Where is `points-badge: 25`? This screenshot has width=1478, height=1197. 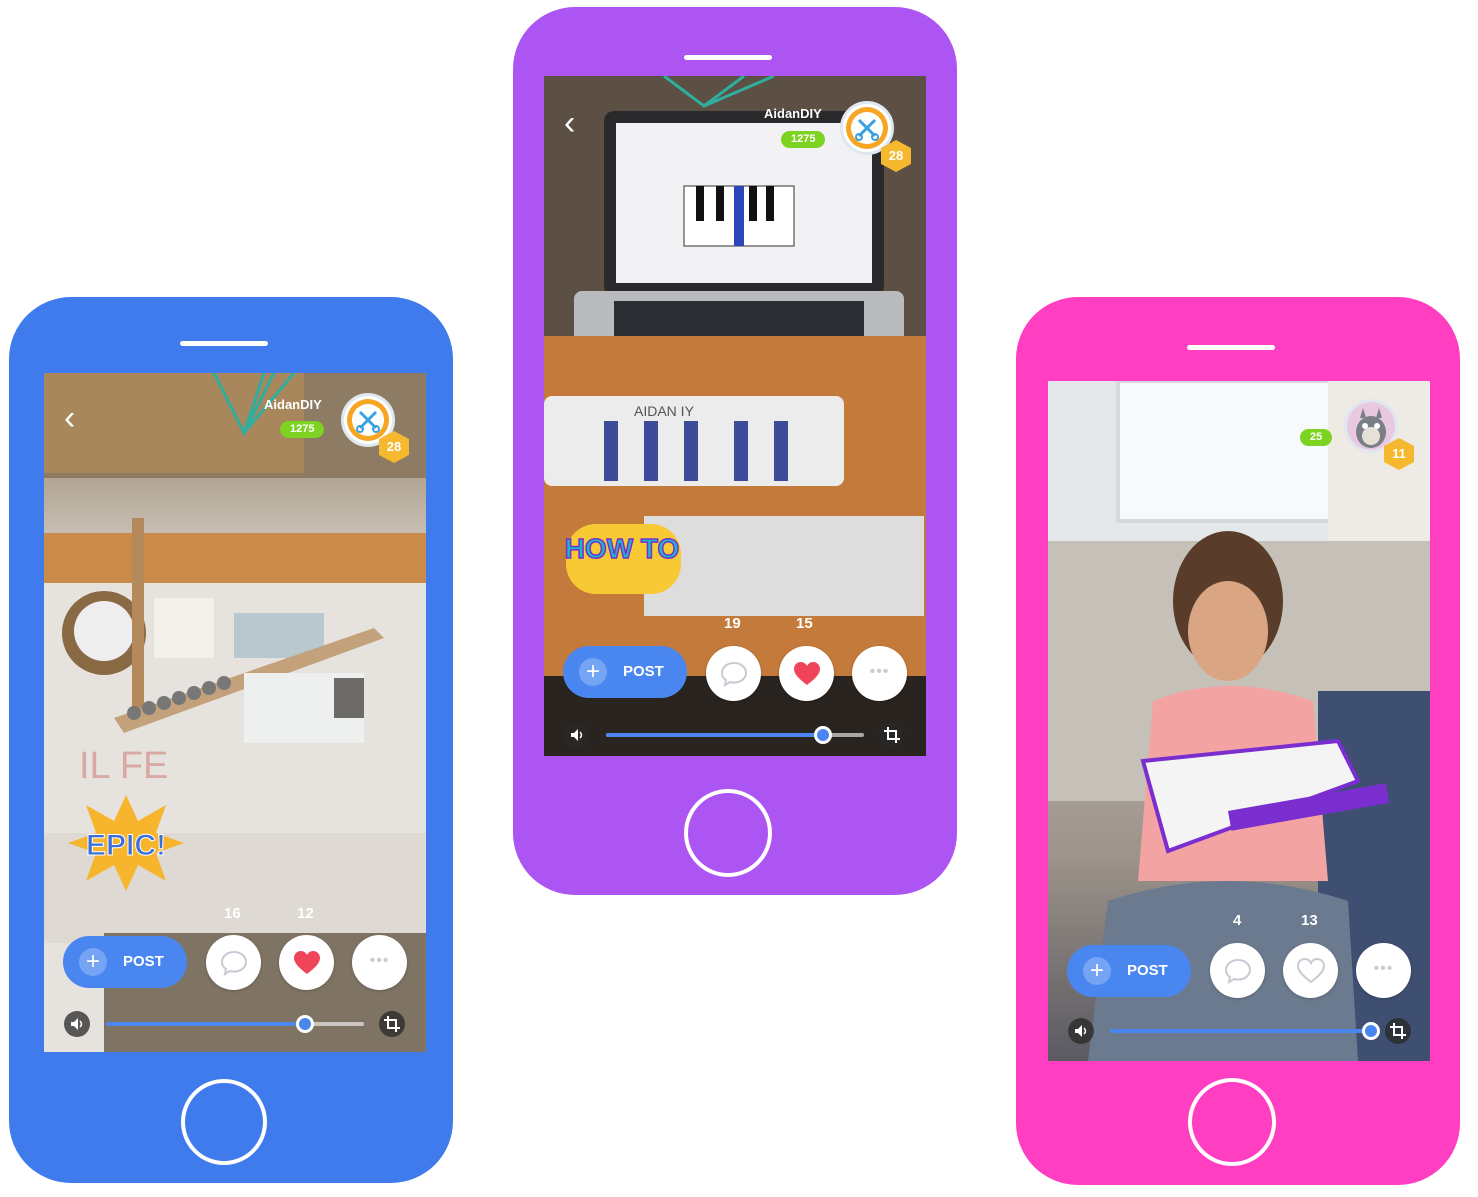
points-badge: 25 is located at coordinates (1316, 437).